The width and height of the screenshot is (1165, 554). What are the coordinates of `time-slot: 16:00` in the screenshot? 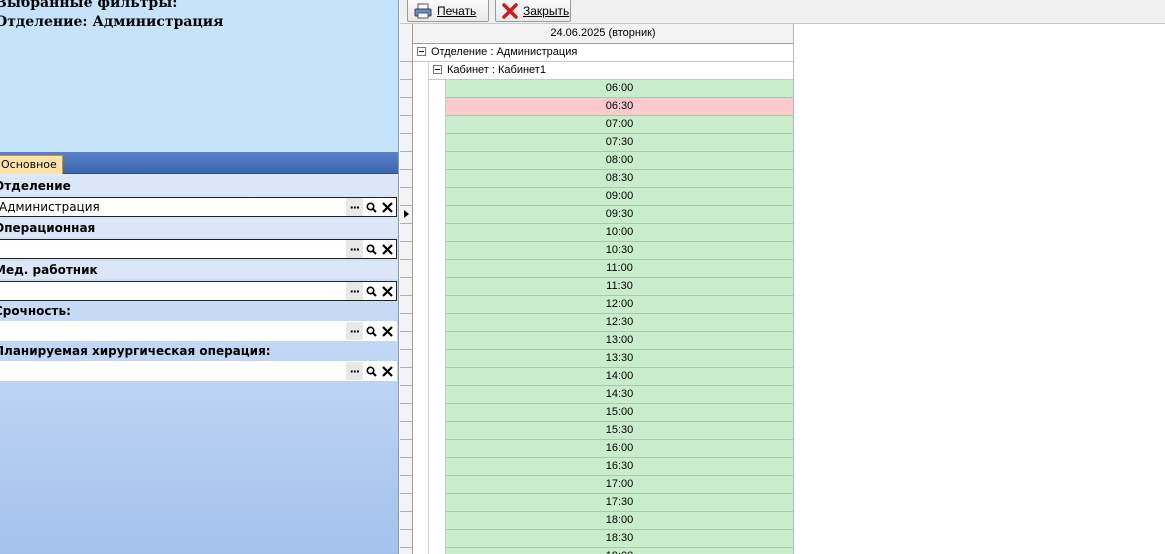 It's located at (619, 449).